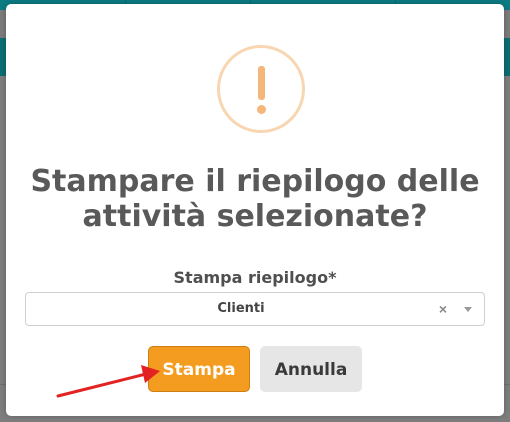  What do you see at coordinates (468, 309) in the screenshot?
I see `chevron-down-icon` at bounding box center [468, 309].